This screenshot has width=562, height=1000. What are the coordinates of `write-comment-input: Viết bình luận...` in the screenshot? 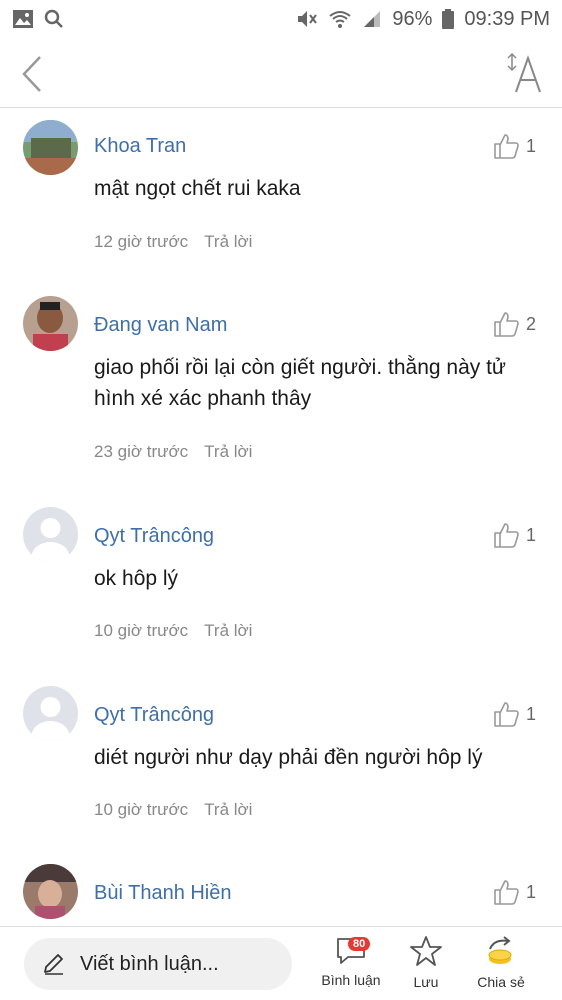 It's located at (158, 964).